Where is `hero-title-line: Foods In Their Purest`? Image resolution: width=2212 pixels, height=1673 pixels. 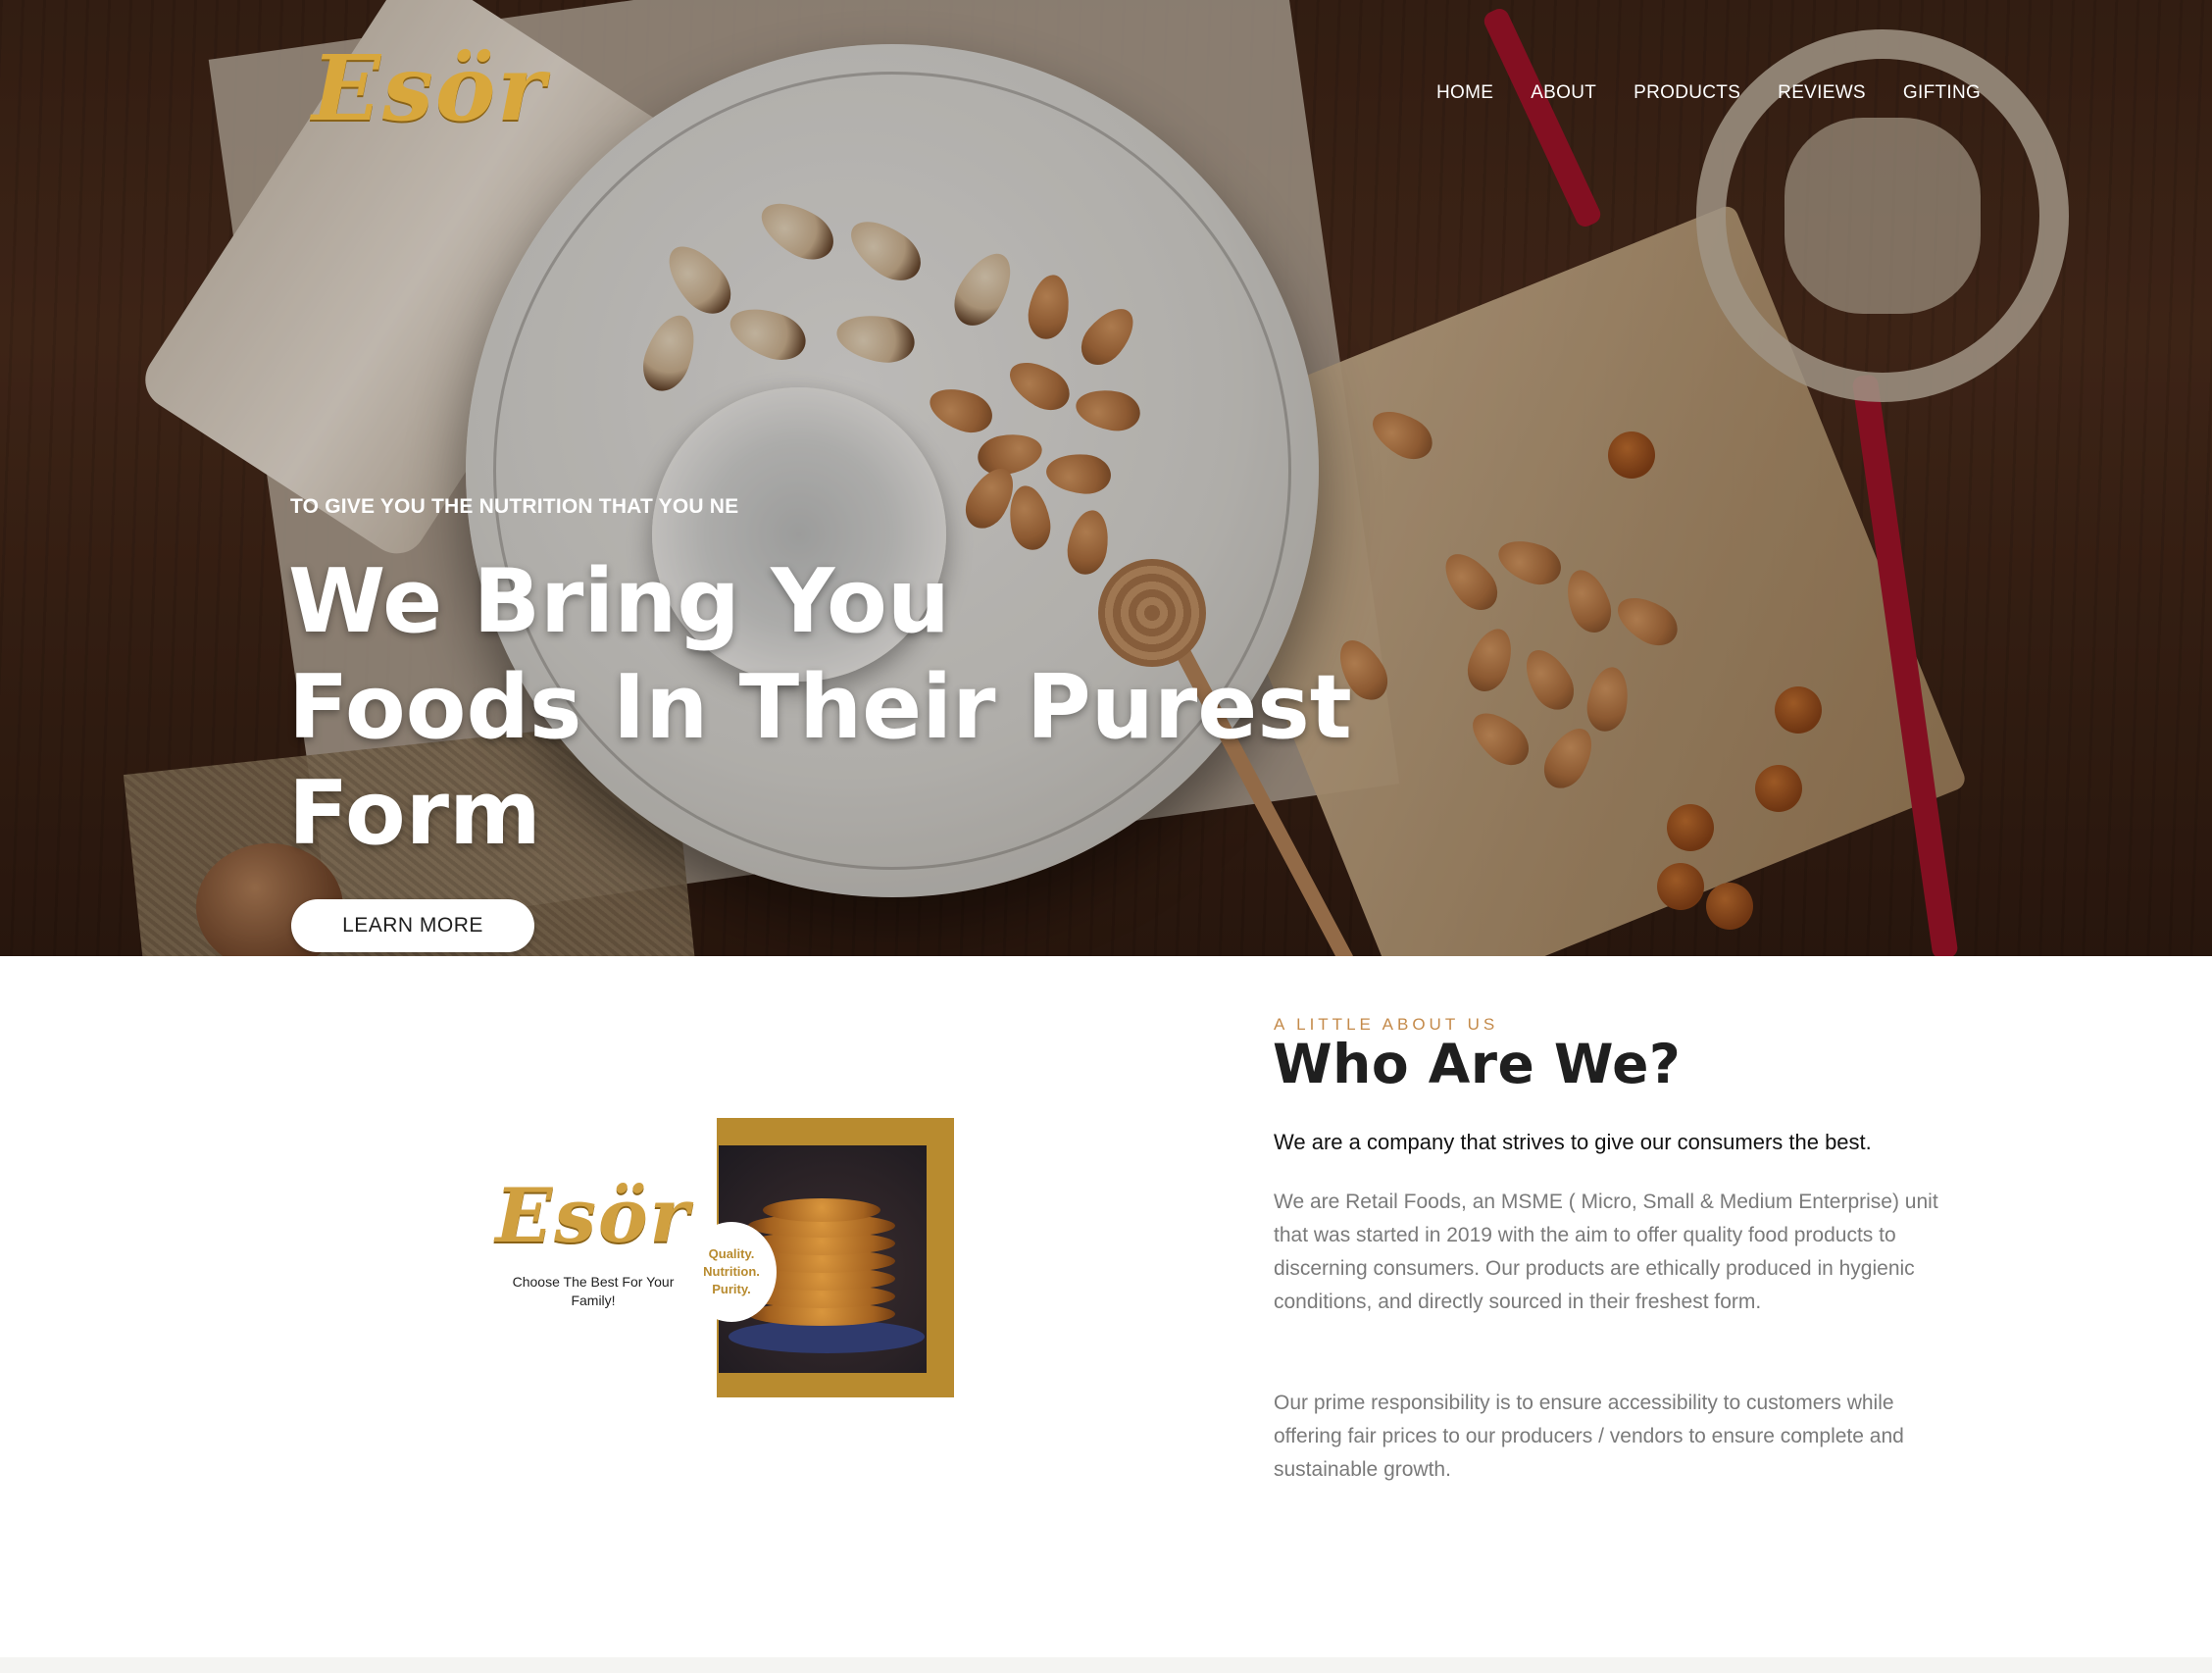 hero-title-line: Foods In Their Purest is located at coordinates (820, 707).